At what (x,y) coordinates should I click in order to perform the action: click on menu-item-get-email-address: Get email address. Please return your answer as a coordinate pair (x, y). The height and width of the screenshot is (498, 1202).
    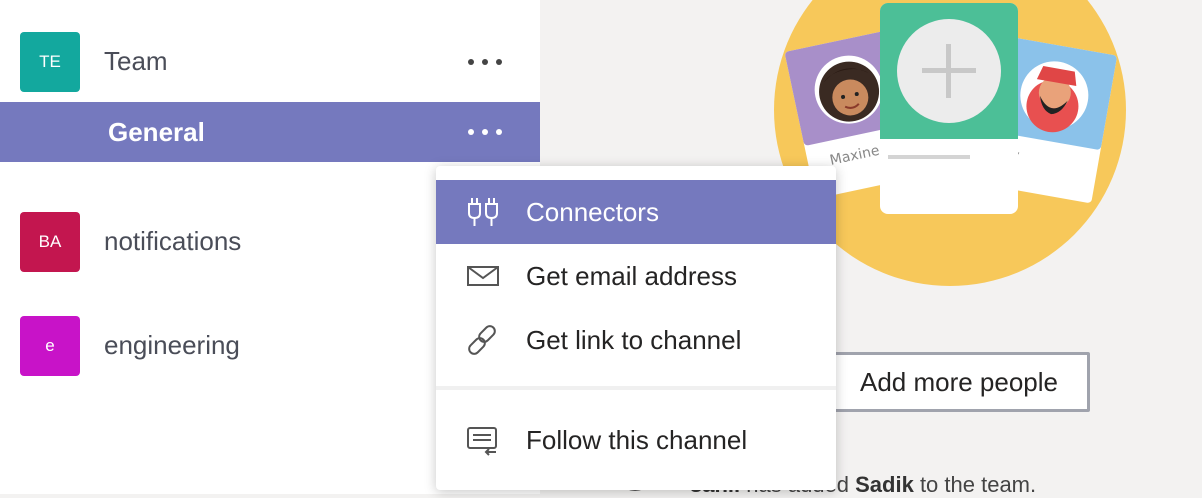
    Looking at the image, I should click on (636, 276).